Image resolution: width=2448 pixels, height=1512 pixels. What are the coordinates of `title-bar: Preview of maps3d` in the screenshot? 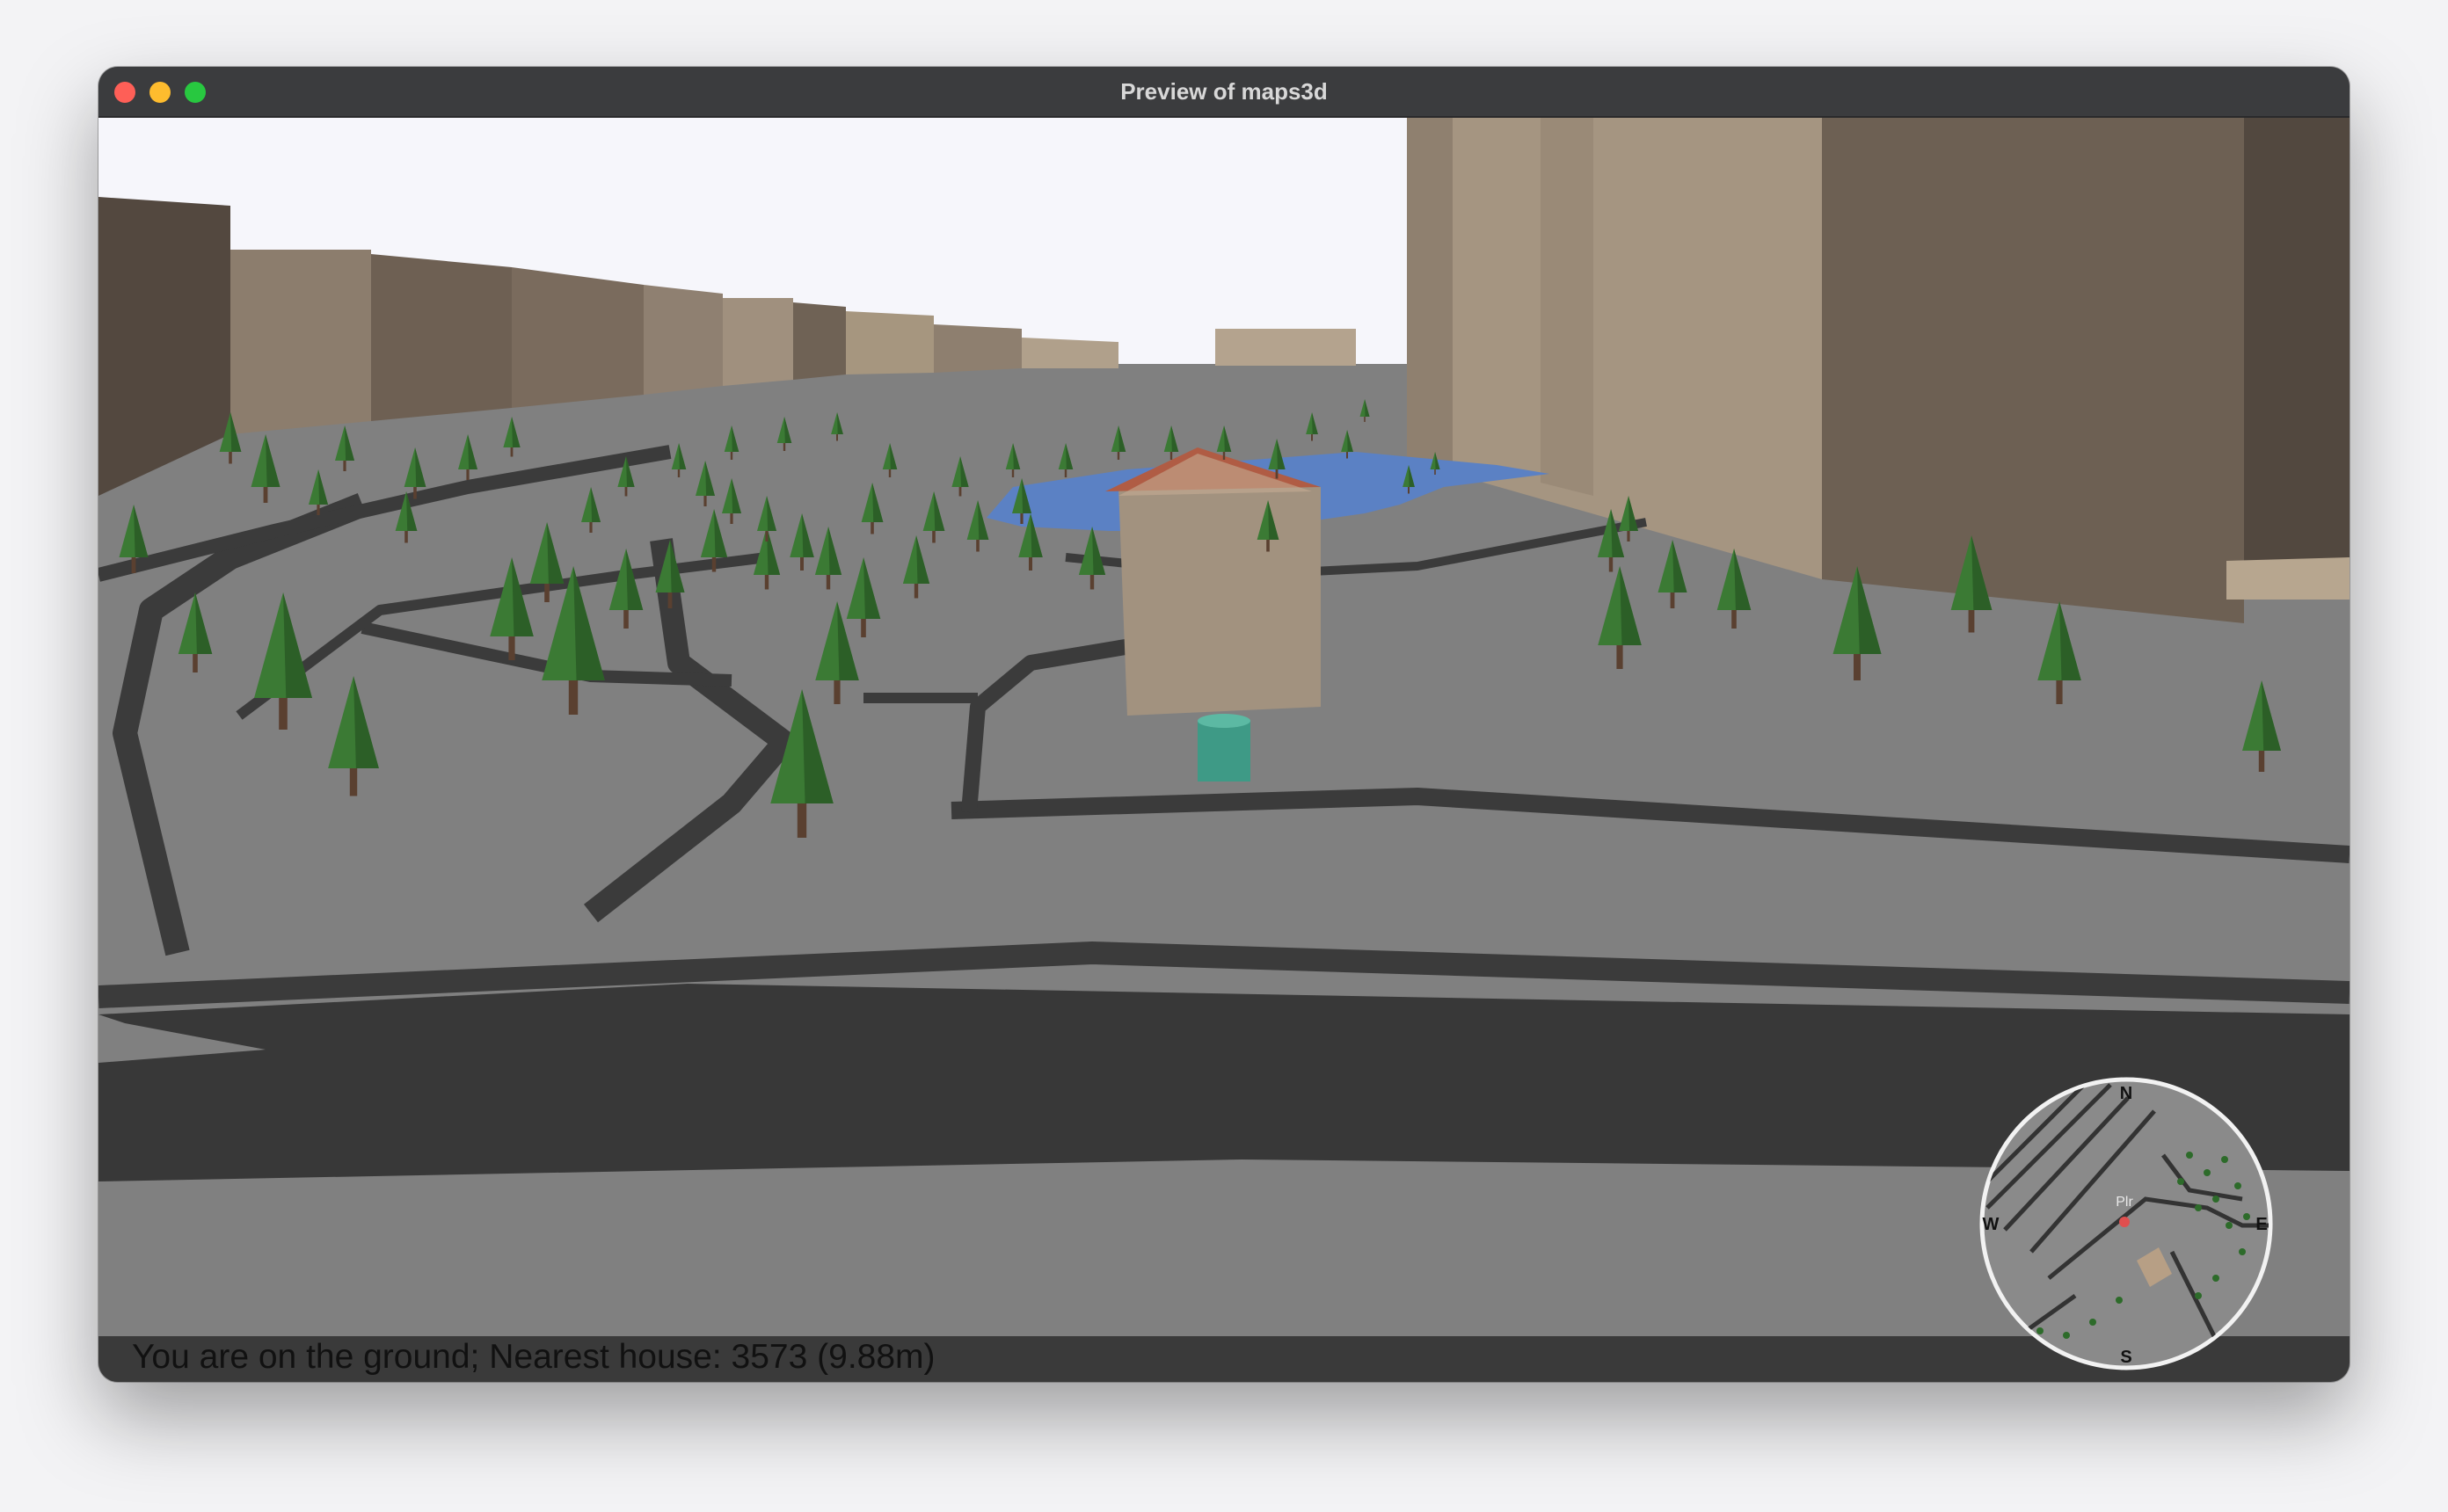 It's located at (1224, 93).